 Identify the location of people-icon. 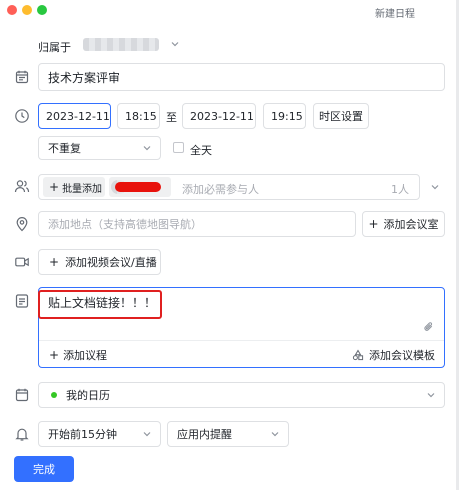
(22, 186).